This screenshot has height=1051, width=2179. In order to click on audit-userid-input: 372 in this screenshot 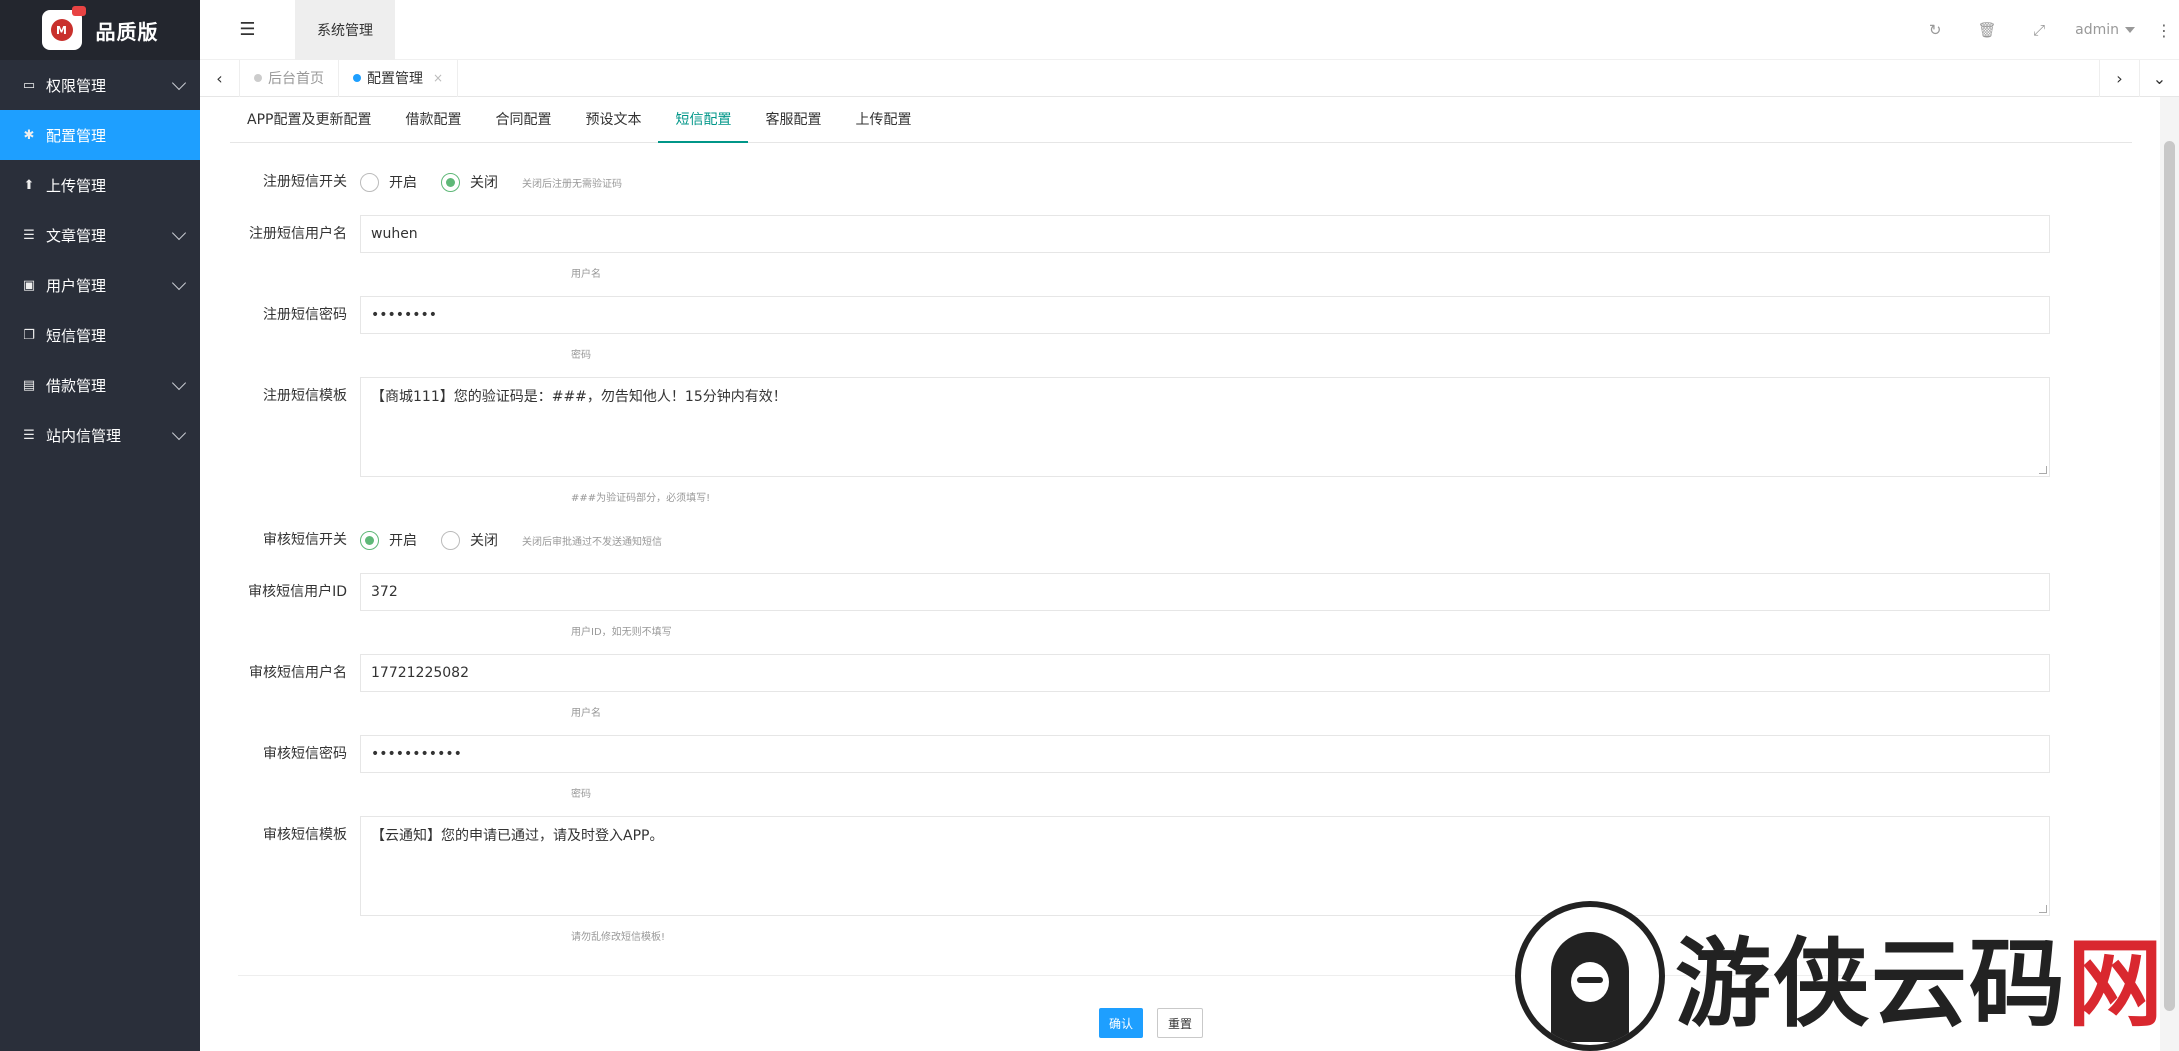, I will do `click(1205, 592)`.